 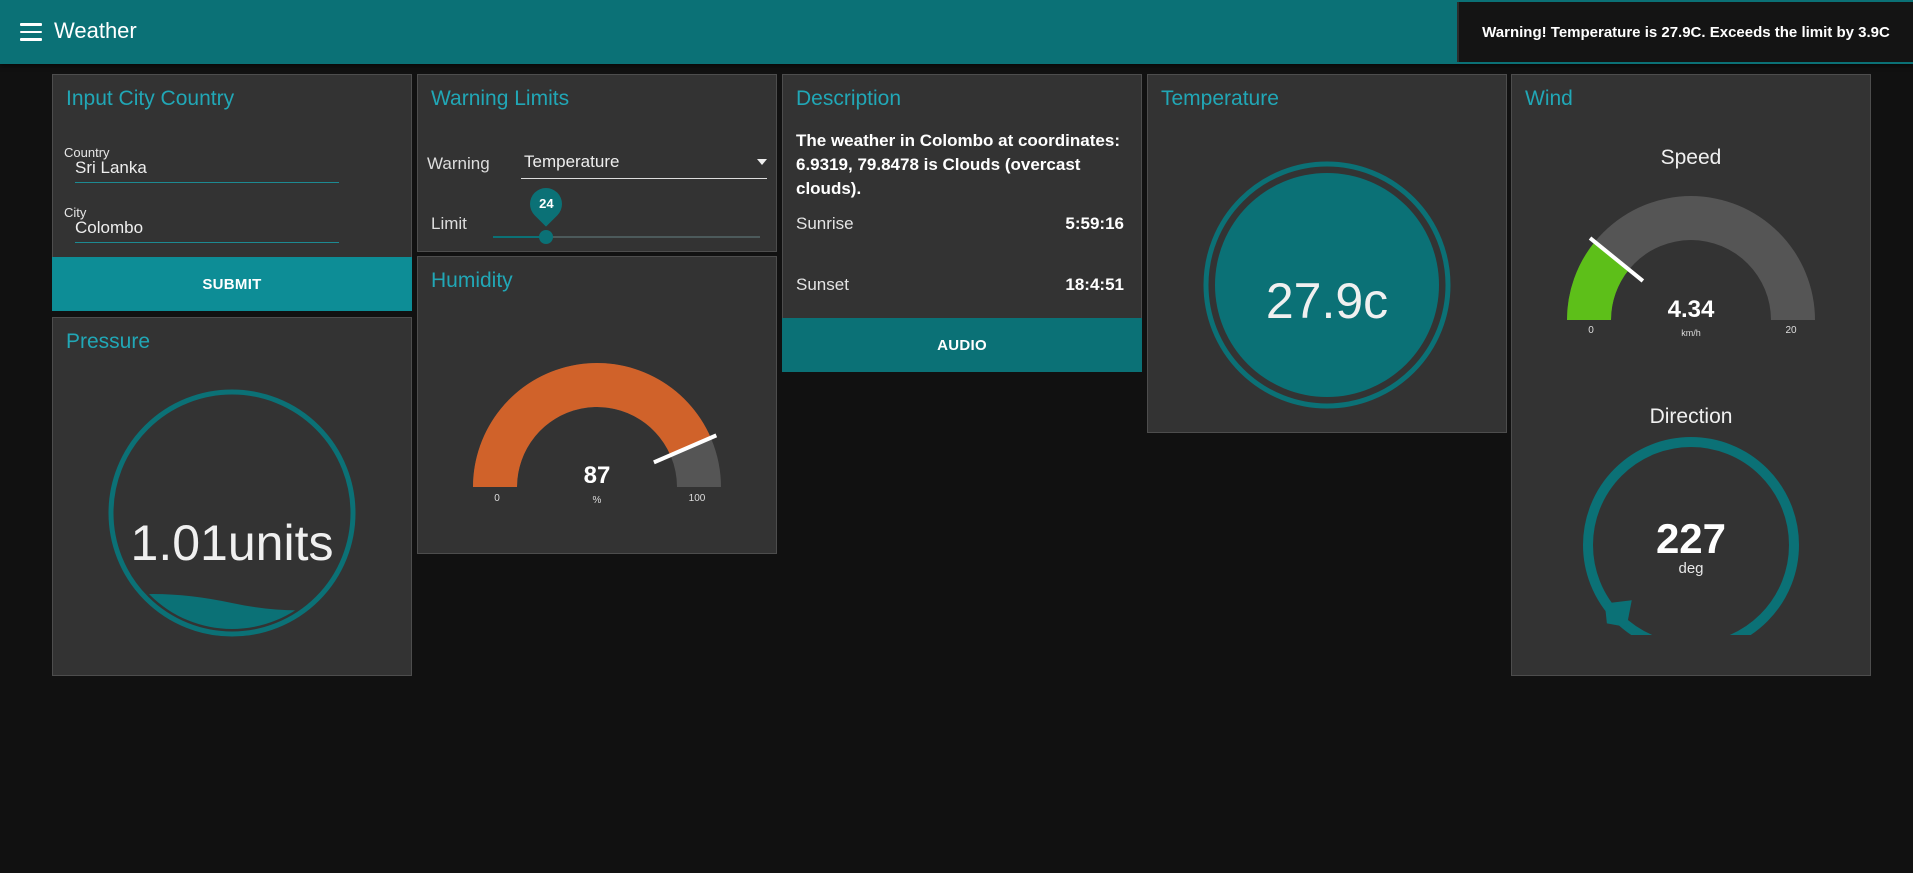 I want to click on sunset-value: 18:4:51, so click(x=1094, y=284).